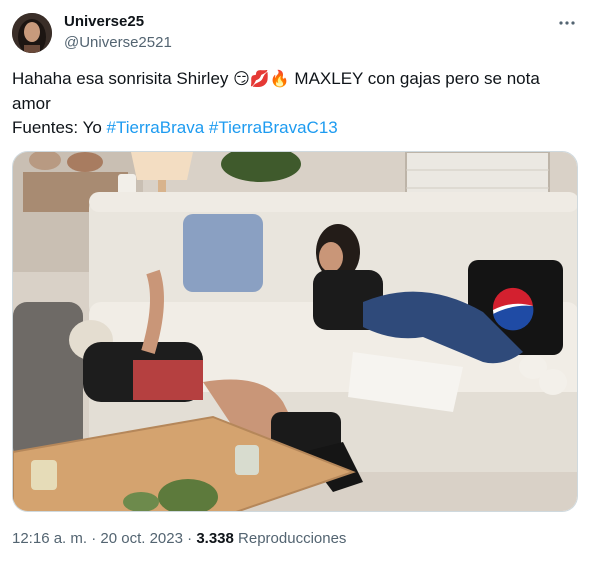 Image resolution: width=594 pixels, height=565 pixels. Describe the element at coordinates (120, 78) in the screenshot. I see `tweet-line1-text: Hahaha esa sonrisita Shirley` at that location.